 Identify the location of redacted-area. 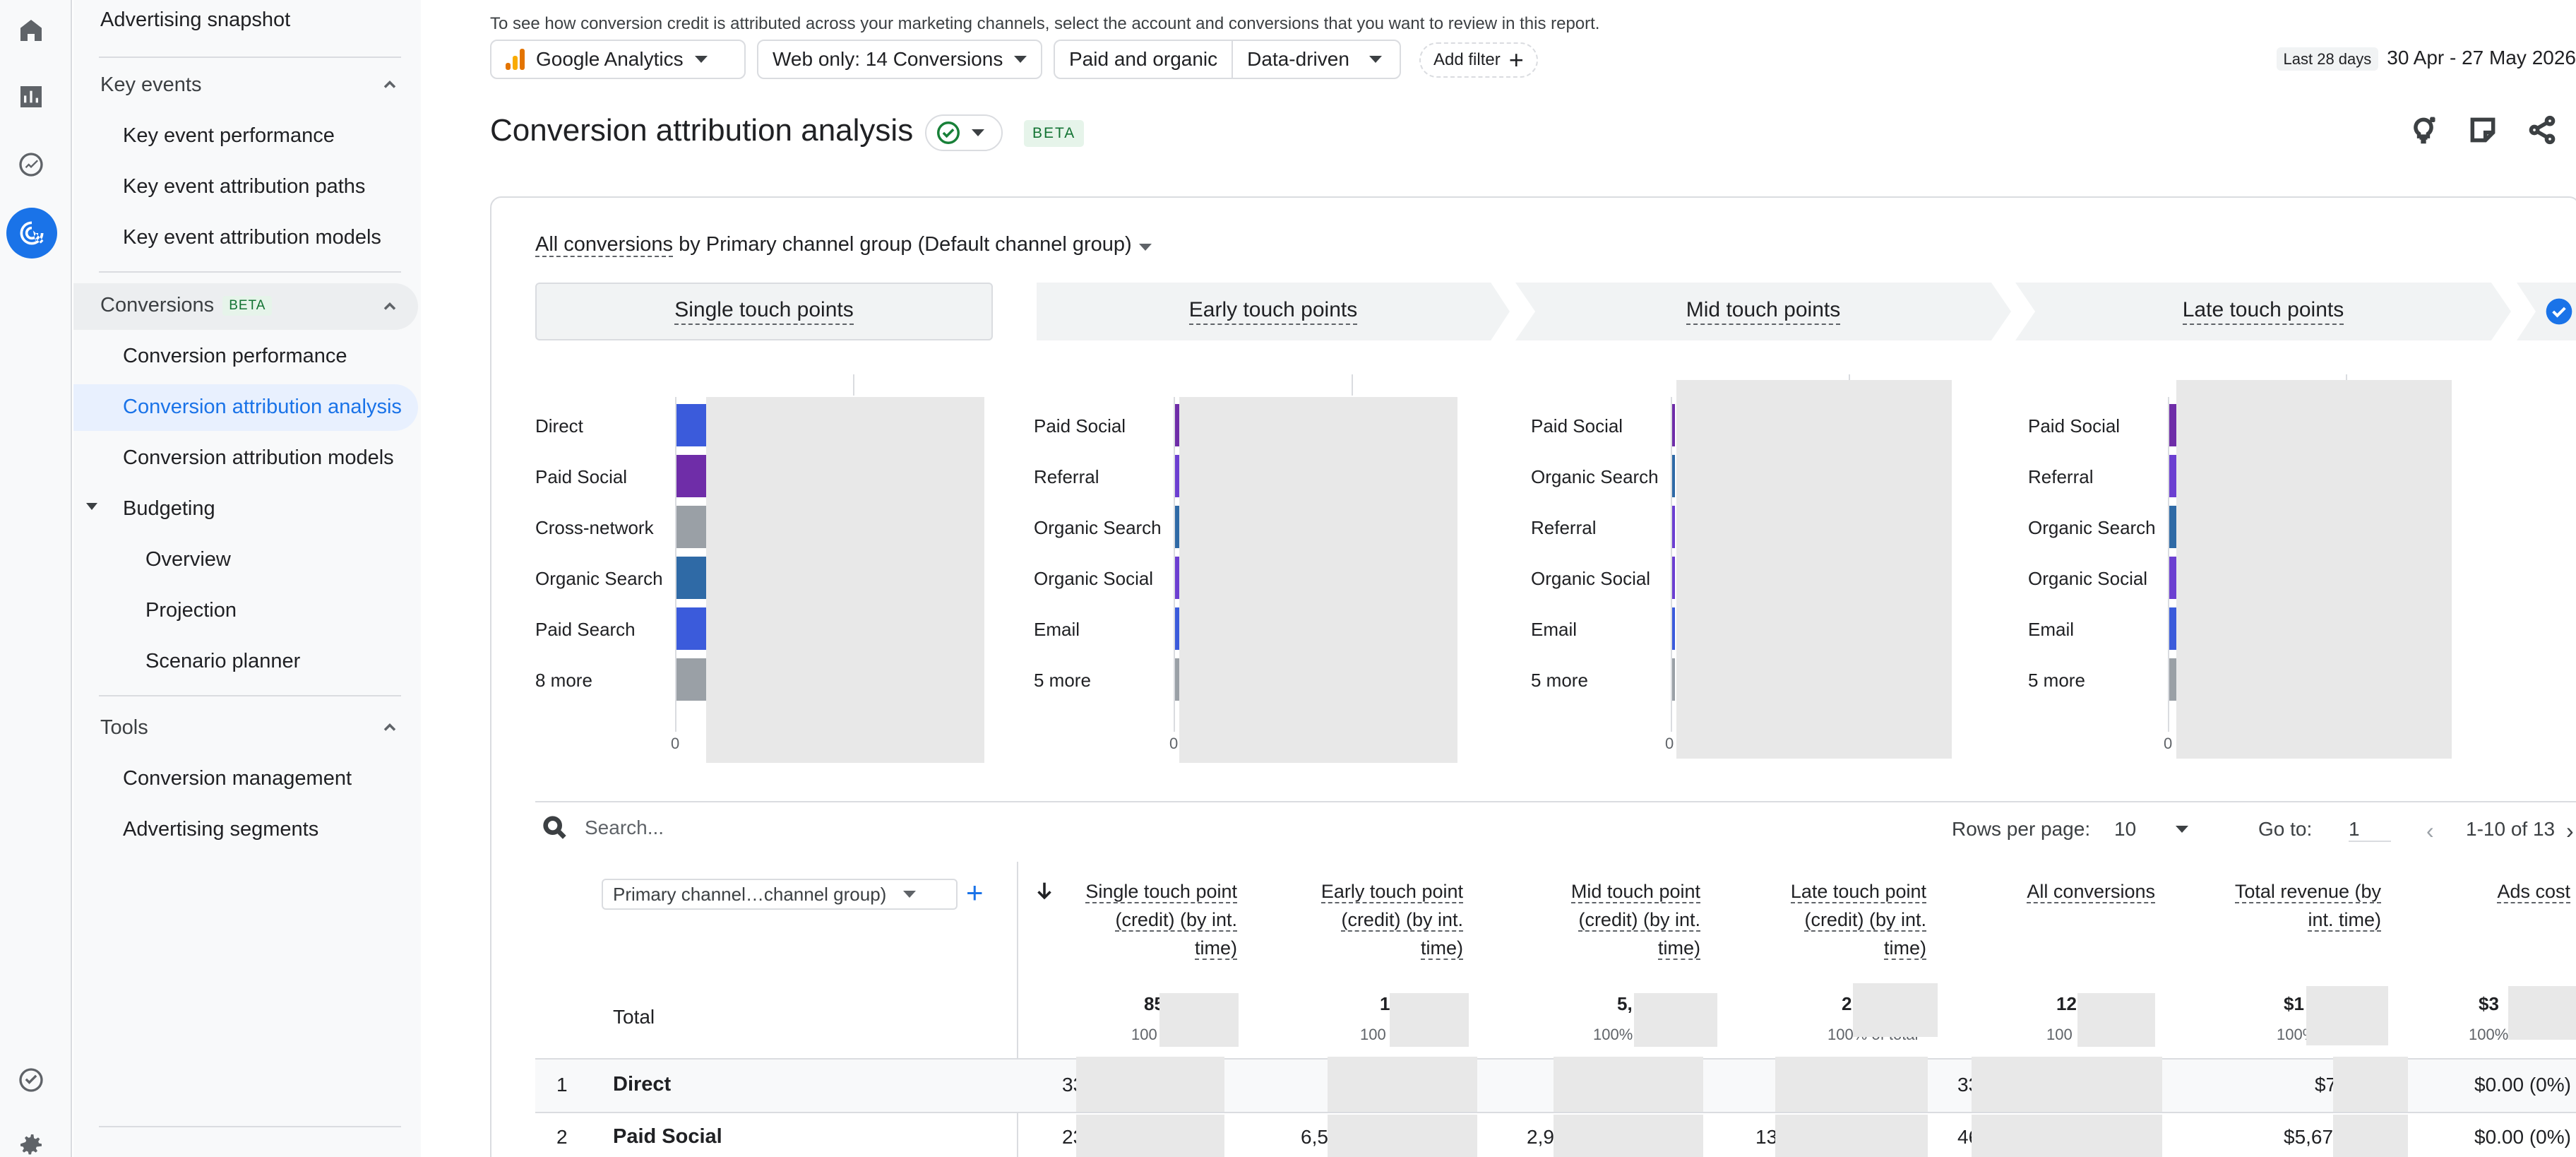
(1318, 580).